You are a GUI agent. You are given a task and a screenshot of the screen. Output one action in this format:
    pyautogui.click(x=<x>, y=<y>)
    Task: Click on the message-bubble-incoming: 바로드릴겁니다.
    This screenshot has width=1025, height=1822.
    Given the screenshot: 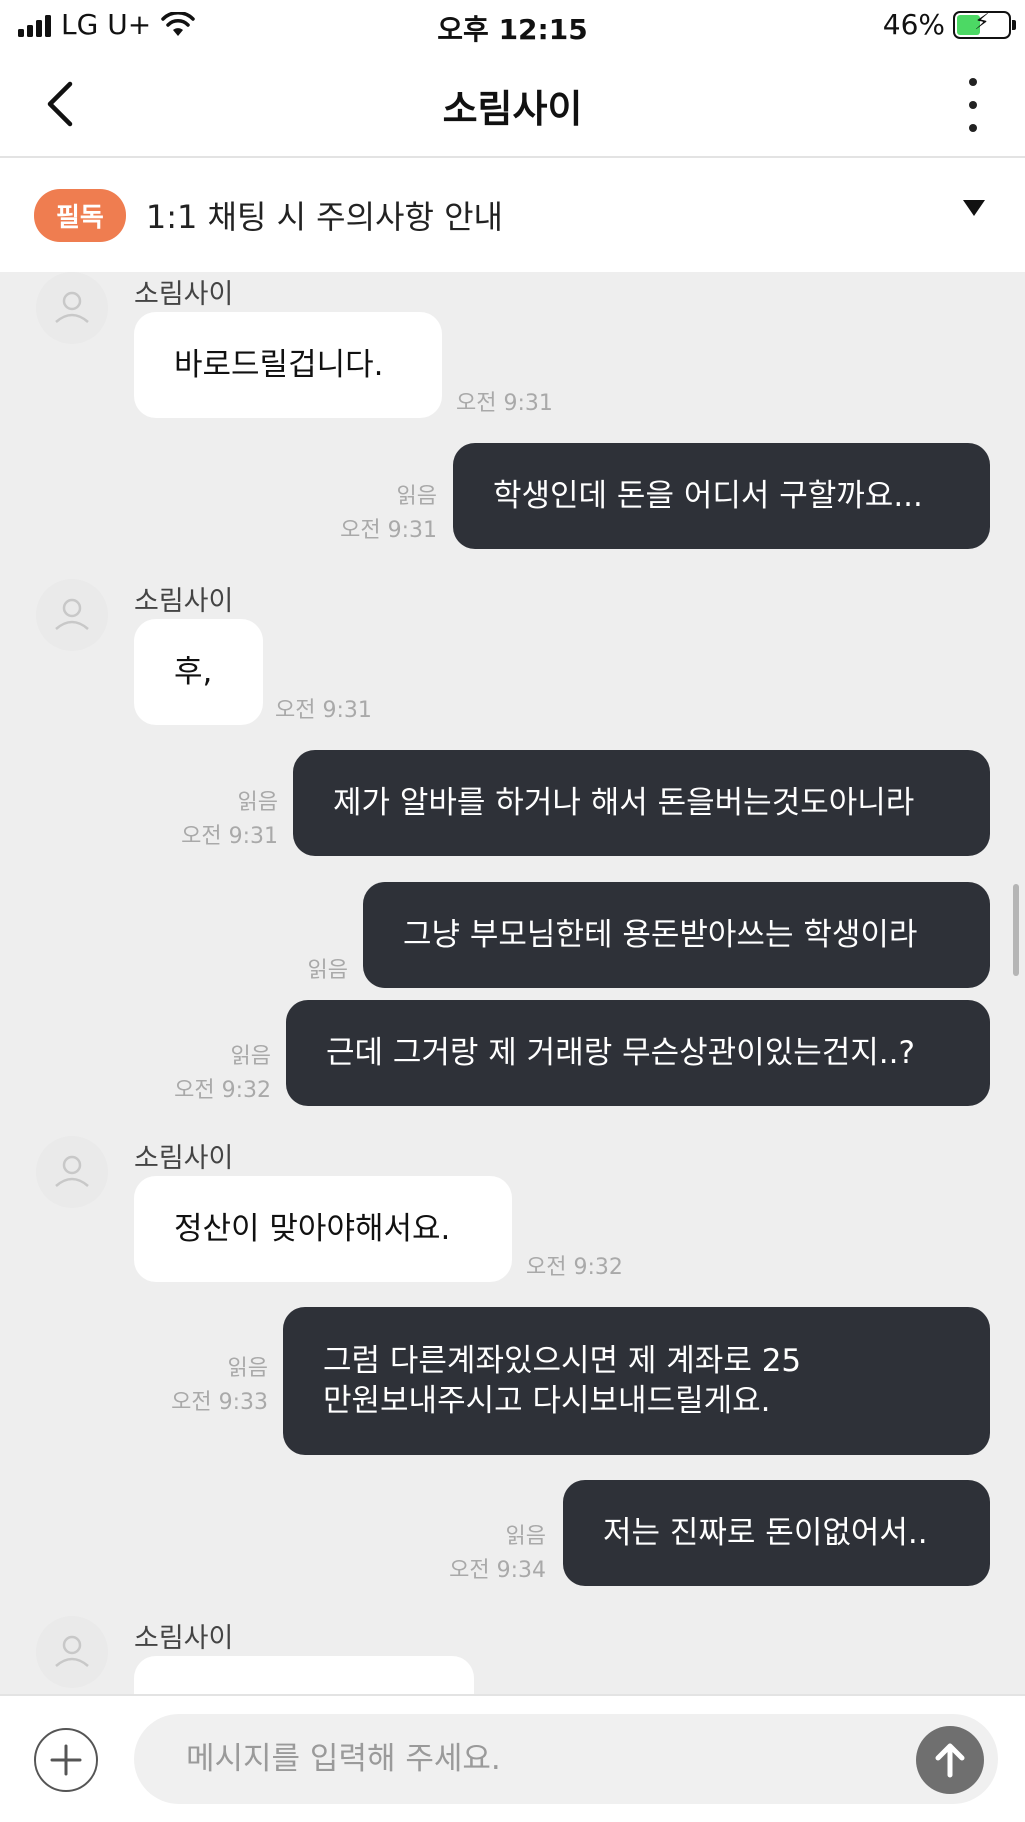 What is the action you would take?
    pyautogui.click(x=288, y=365)
    